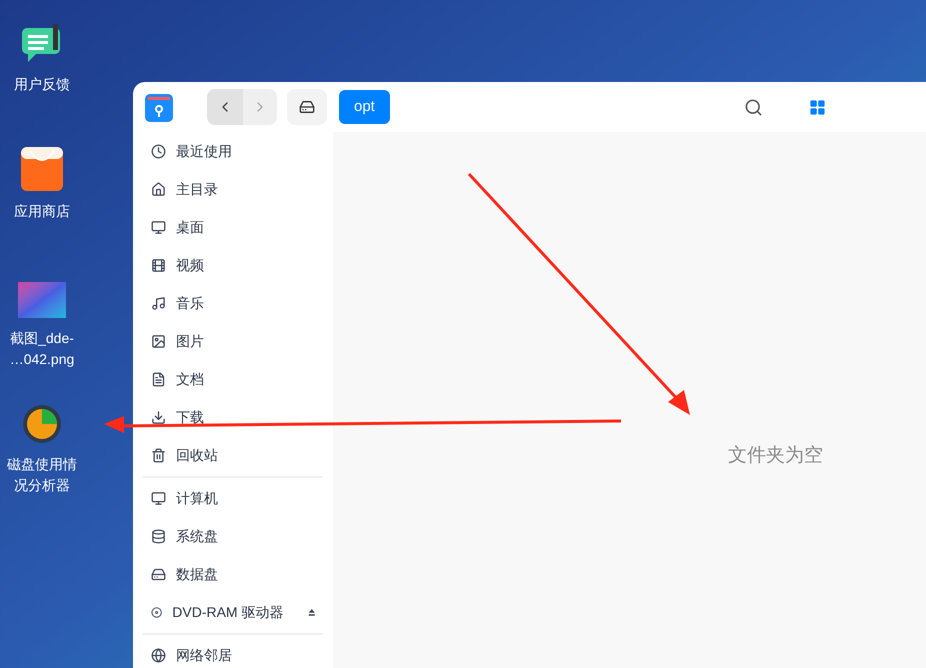  What do you see at coordinates (753, 107) in the screenshot?
I see `search-icon` at bounding box center [753, 107].